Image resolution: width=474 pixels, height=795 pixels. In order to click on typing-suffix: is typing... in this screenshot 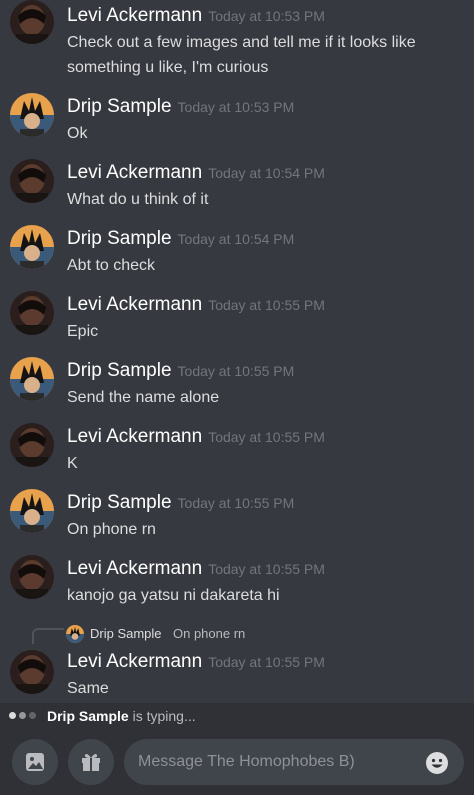, I will do `click(162, 716)`.